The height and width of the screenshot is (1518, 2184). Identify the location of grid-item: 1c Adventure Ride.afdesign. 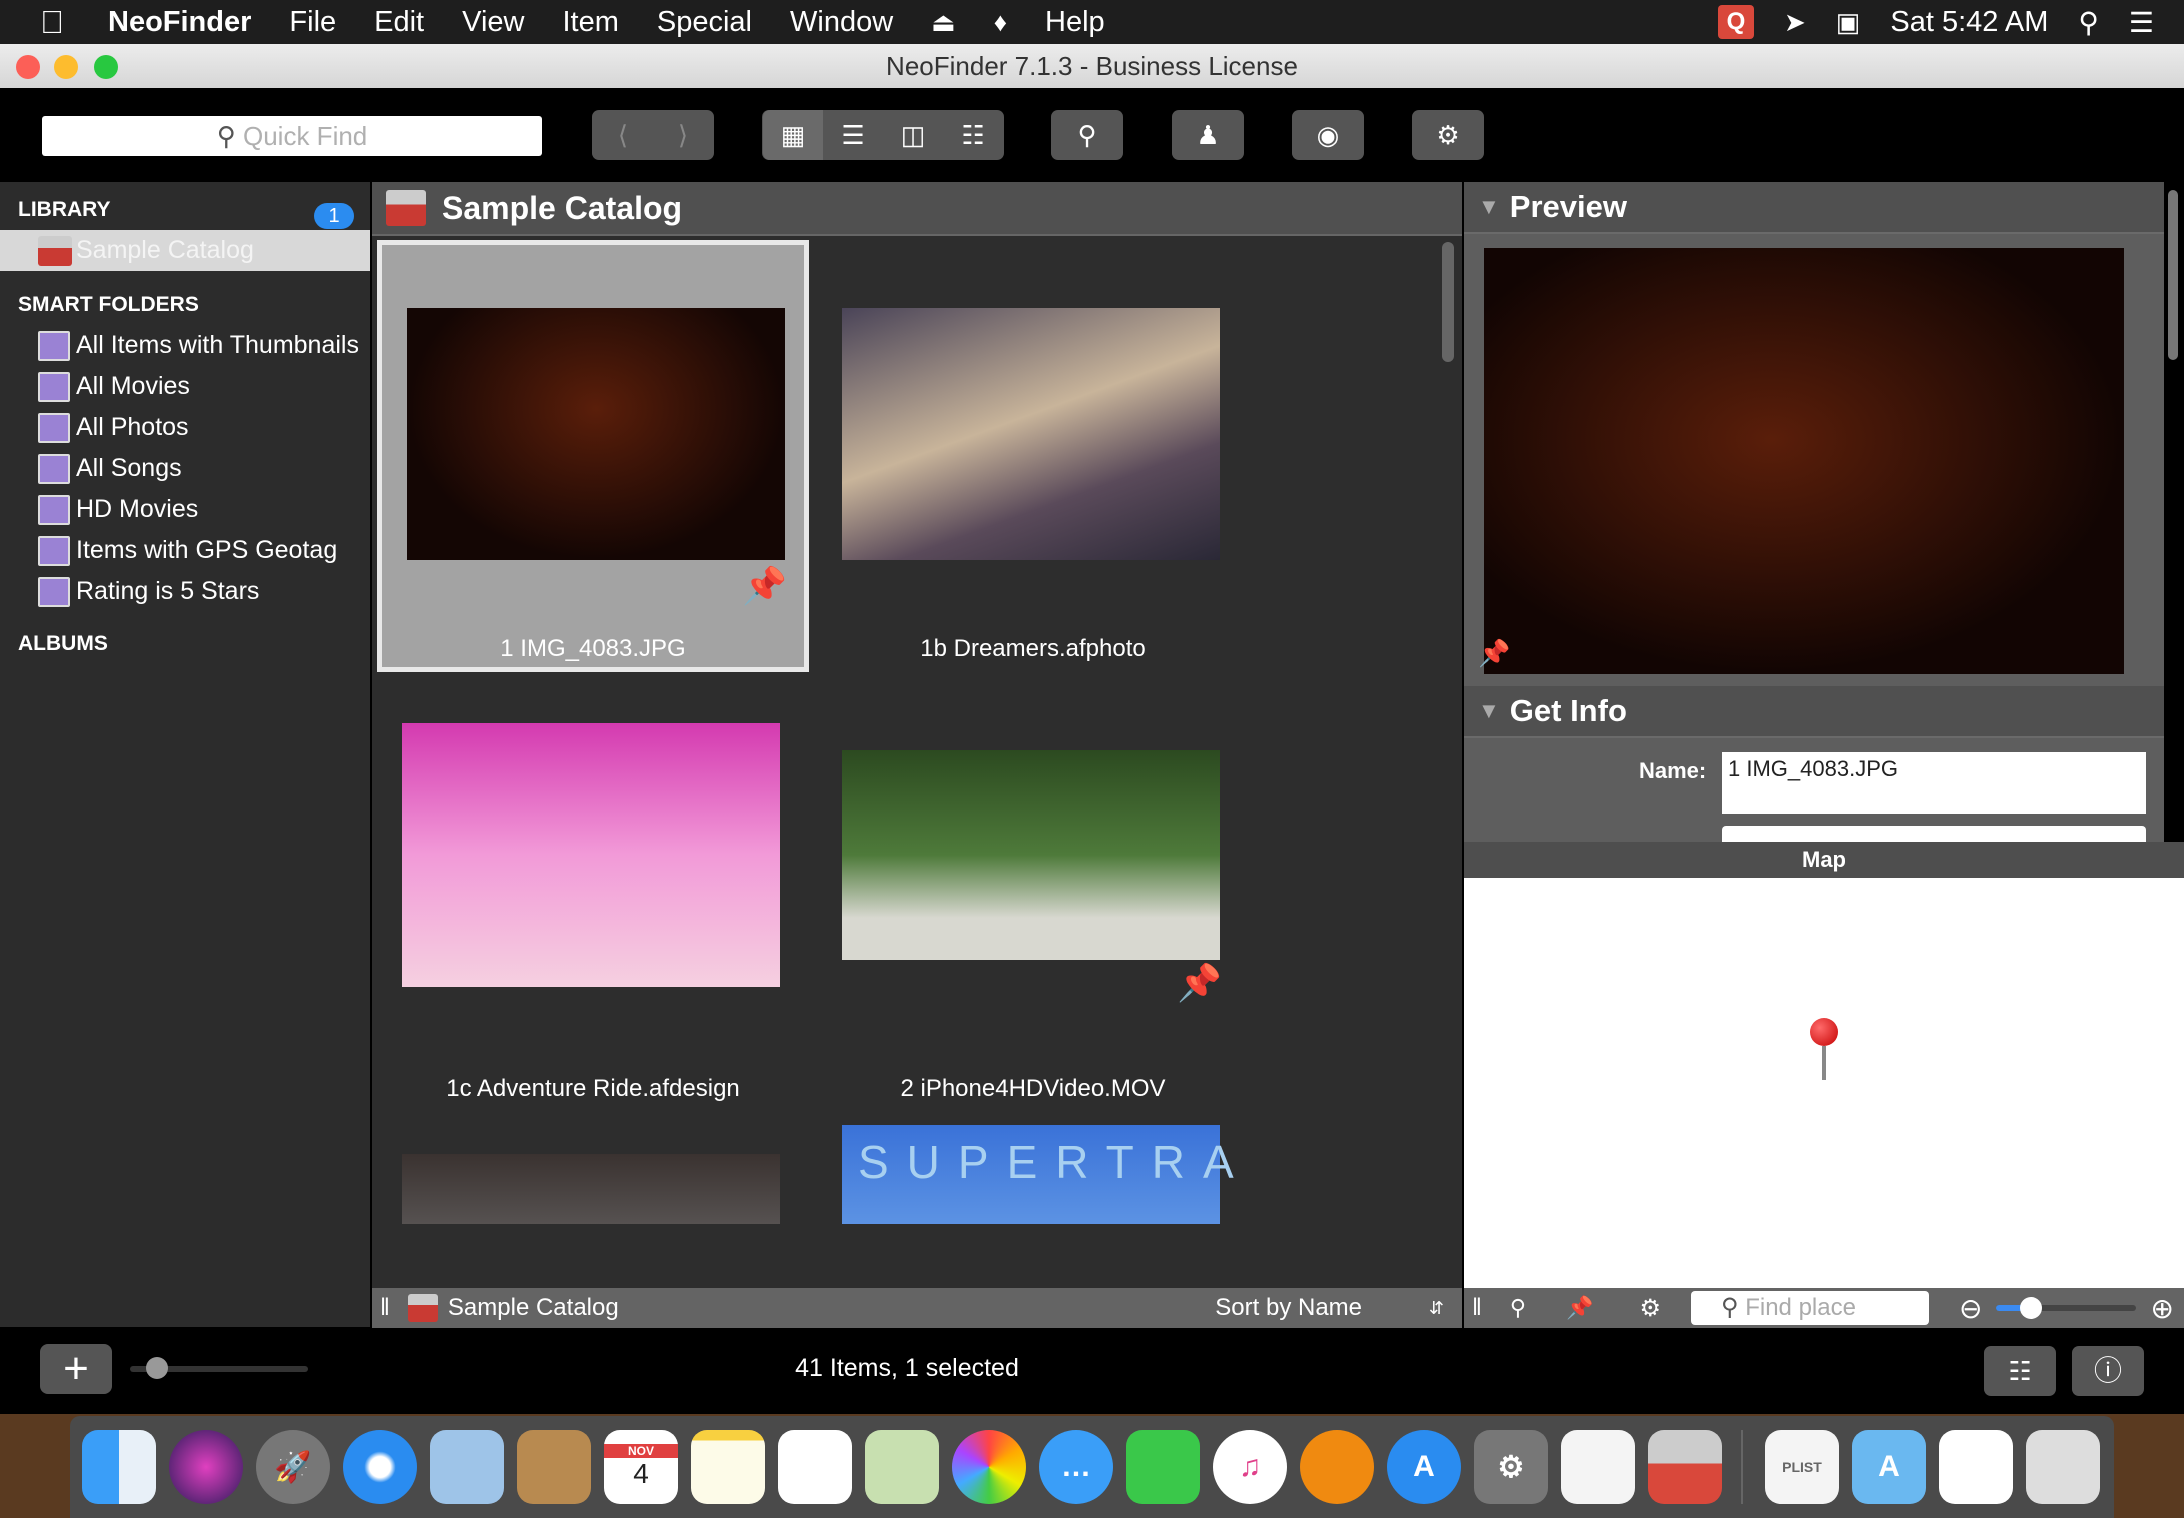
(593, 896).